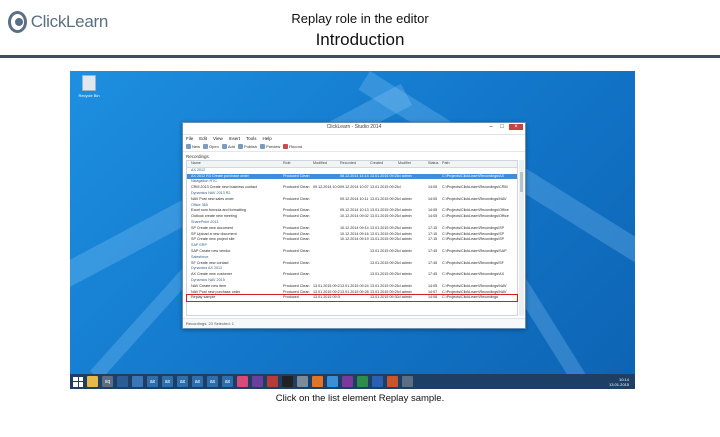  I want to click on clicklearn-icon, so click(407, 381).